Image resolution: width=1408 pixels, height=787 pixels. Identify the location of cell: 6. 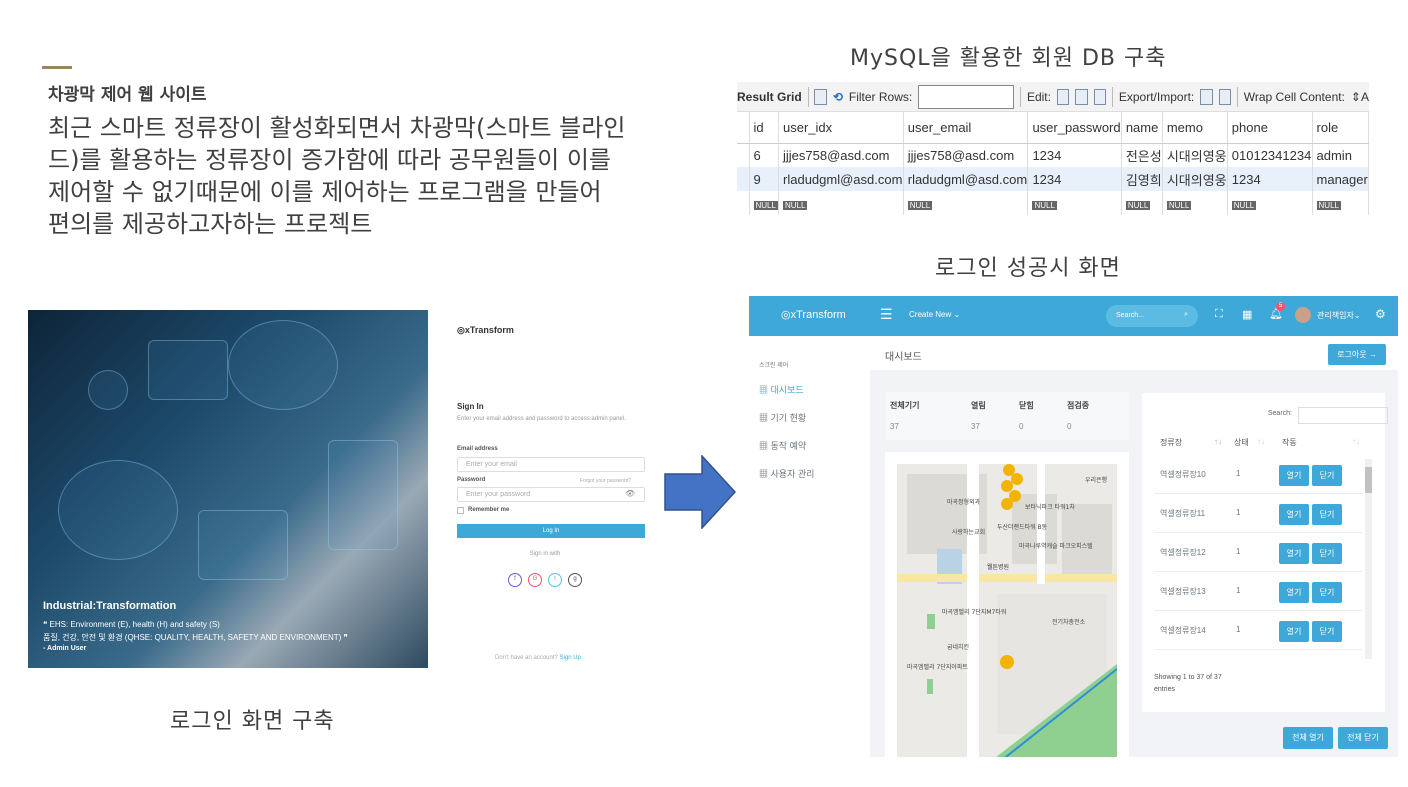
(764, 155).